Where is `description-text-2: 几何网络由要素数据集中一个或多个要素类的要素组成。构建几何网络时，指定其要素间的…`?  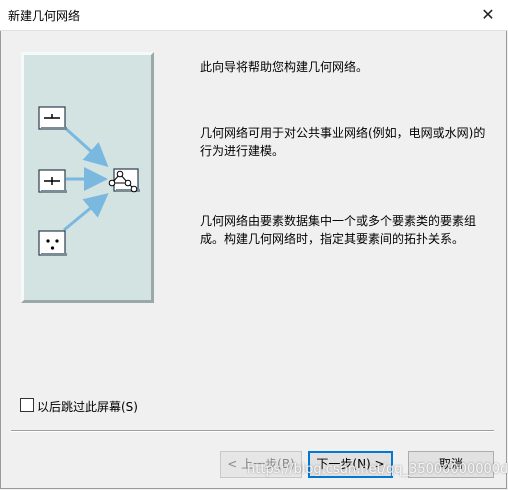
description-text-2: 几何网络由要素数据集中一个或多个要素类的要素组成。构建几何网络时，指定其要素间的… is located at coordinates (338, 230).